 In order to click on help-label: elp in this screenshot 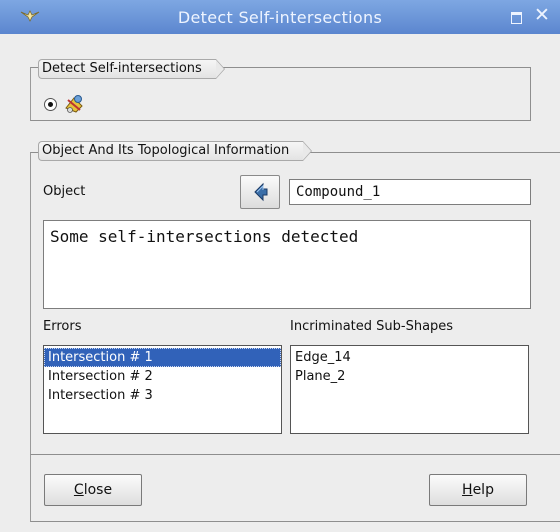, I will do `click(483, 490)`.